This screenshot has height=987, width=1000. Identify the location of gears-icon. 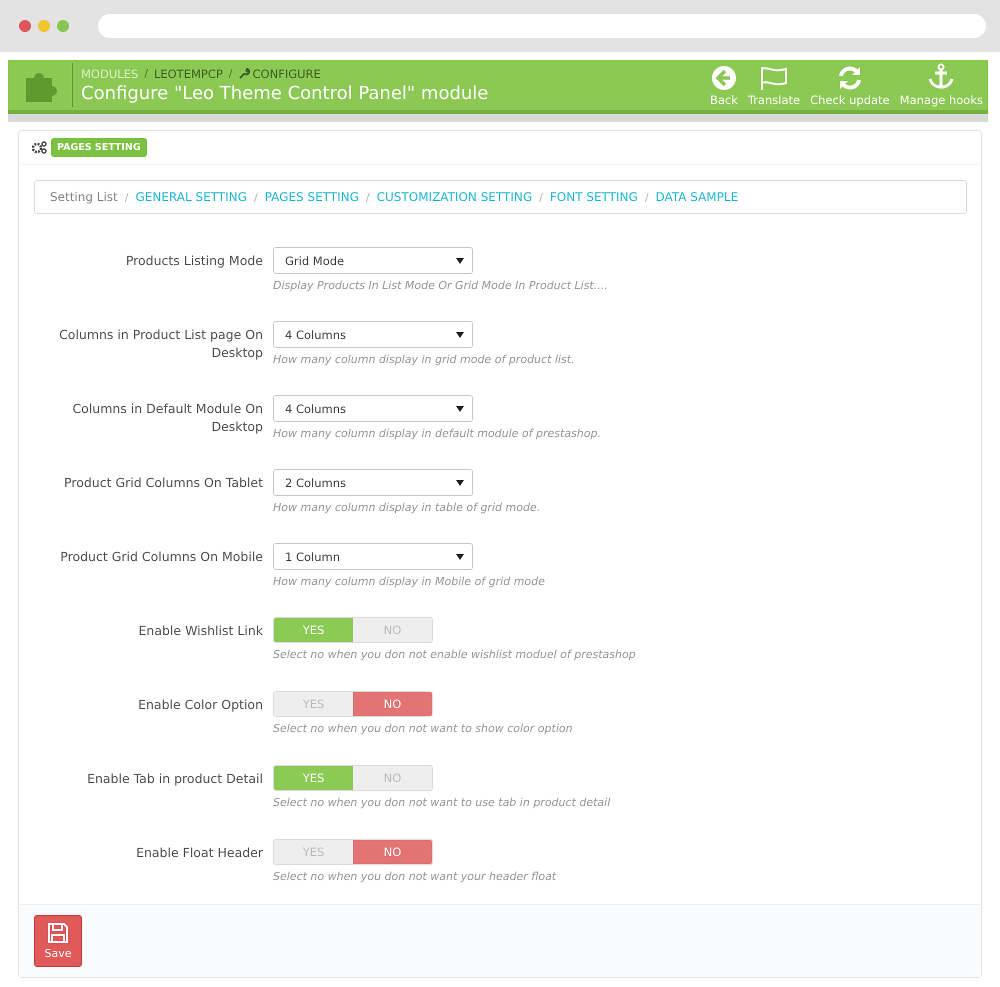
(39, 147).